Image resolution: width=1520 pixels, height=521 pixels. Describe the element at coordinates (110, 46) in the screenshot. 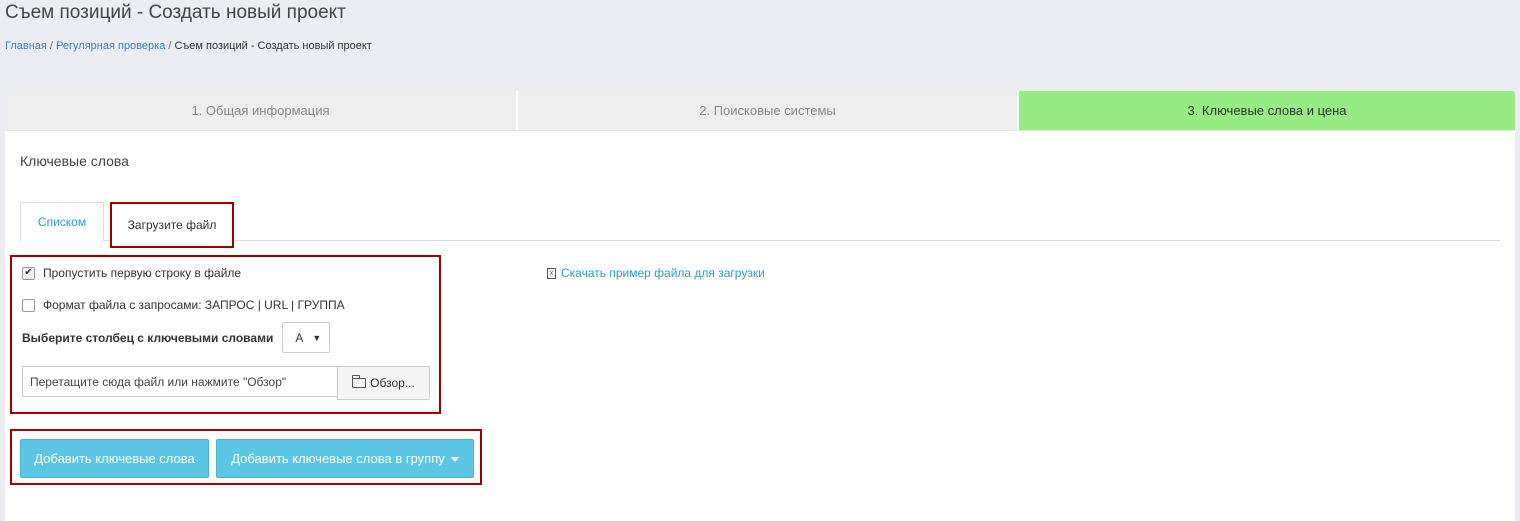

I see `breadcrumb-regular-link: Регулярная проверка` at that location.